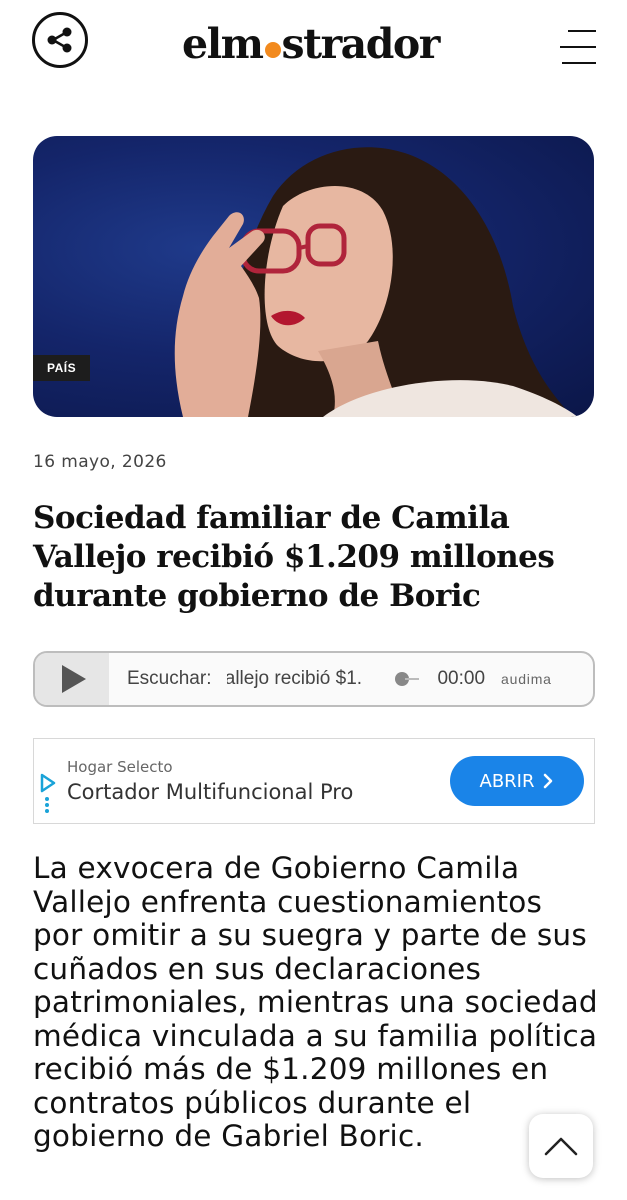 The image size is (627, 1200). Describe the element at coordinates (223, 44) in the screenshot. I see `logo-text-start: elm` at that location.